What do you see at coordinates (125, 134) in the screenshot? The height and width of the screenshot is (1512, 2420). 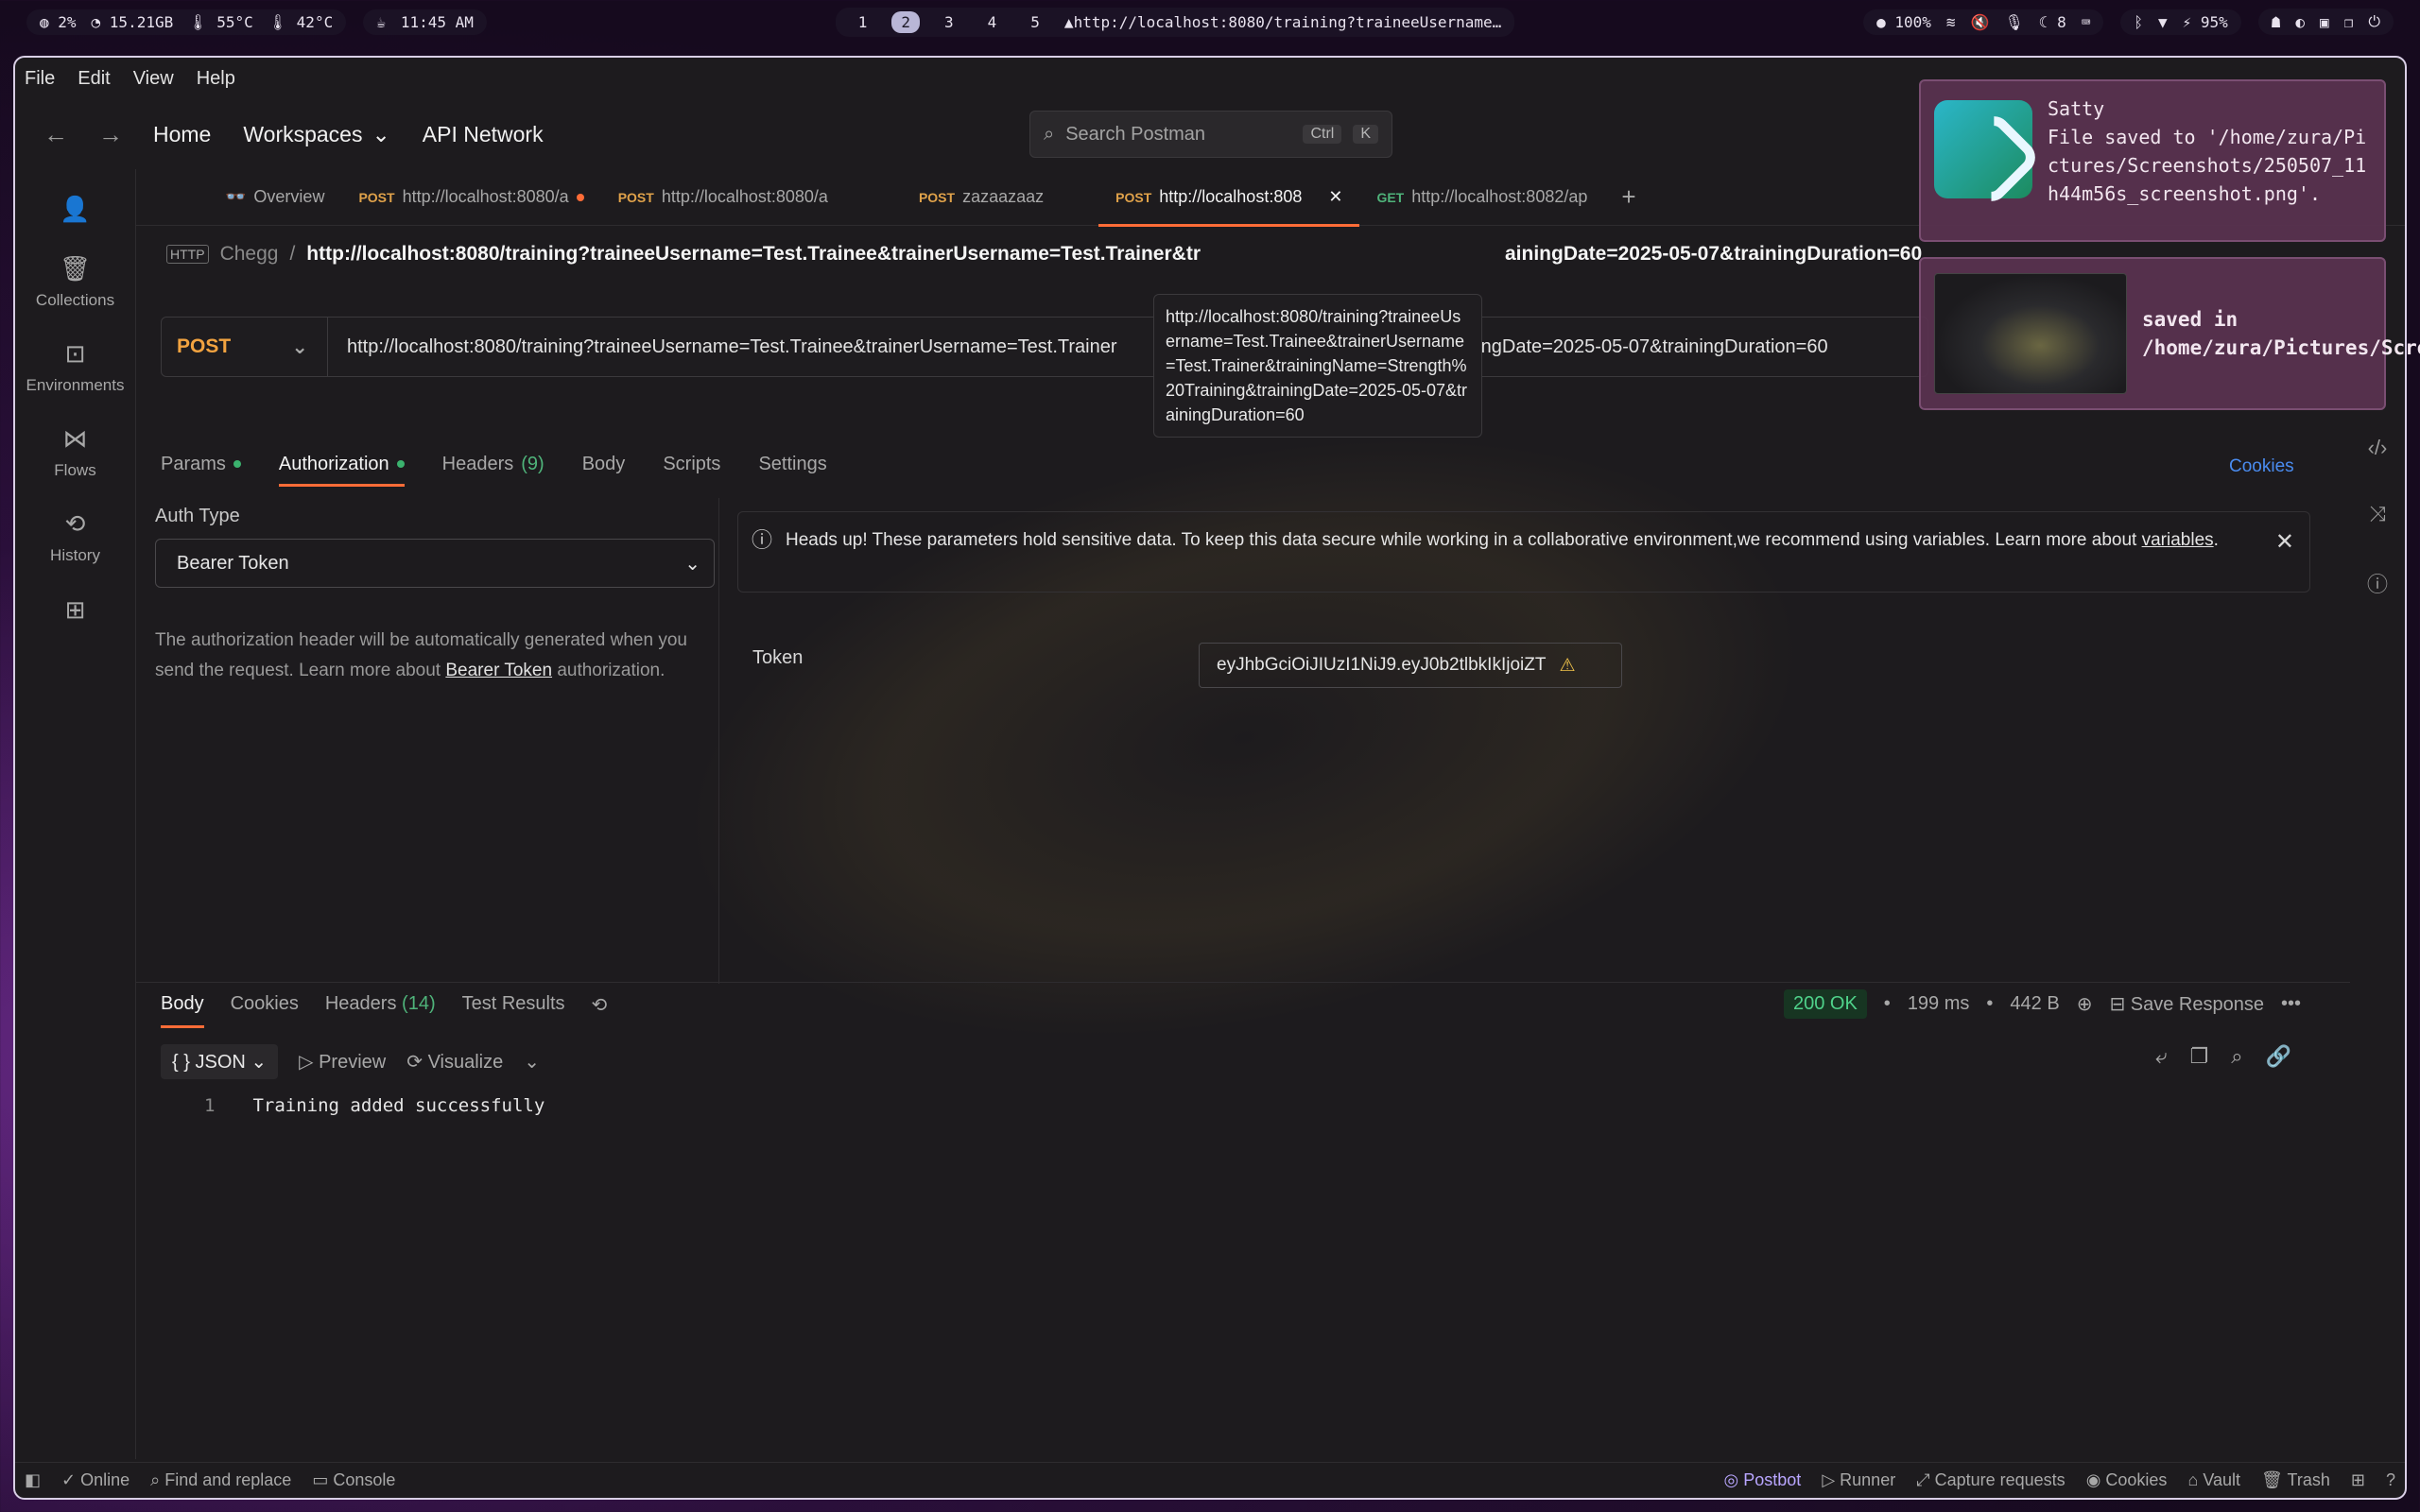 I see `forward-arrow-icon: →` at bounding box center [125, 134].